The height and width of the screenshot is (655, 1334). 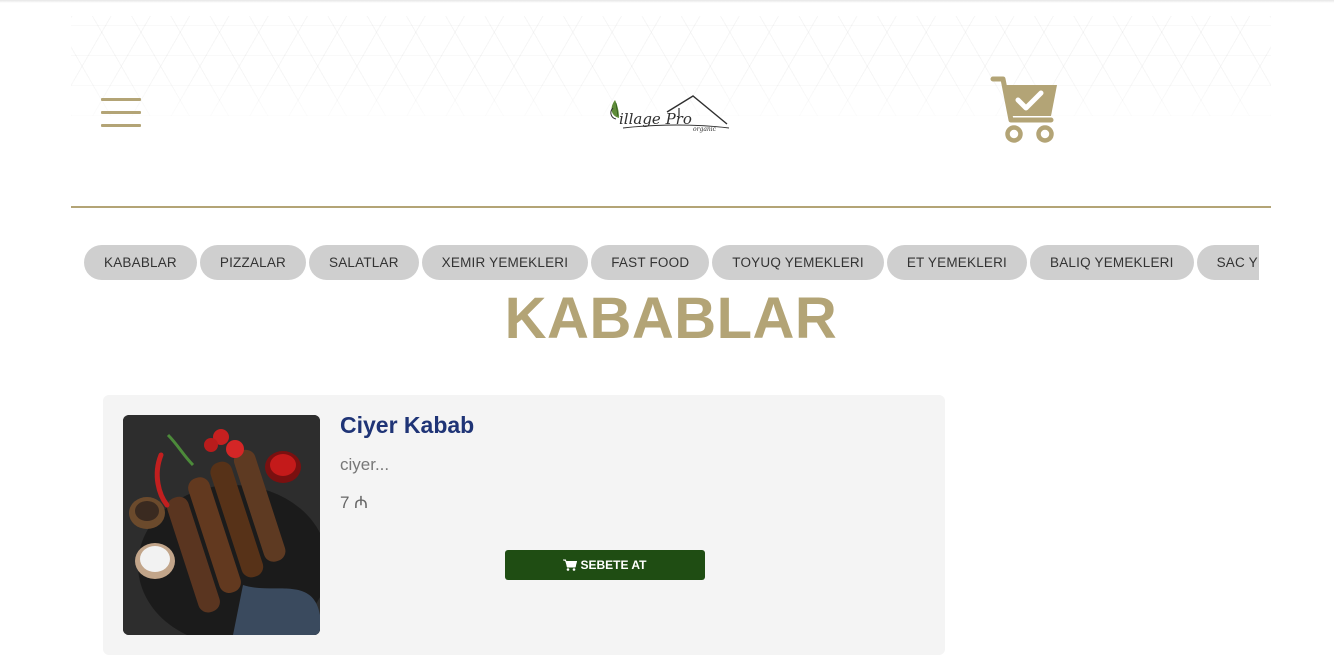 I want to click on category-tab: FAST FOOD, so click(x=650, y=262).